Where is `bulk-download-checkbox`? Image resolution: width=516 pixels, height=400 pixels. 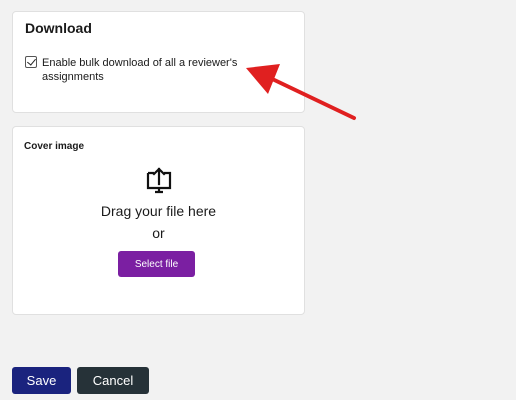
bulk-download-checkbox is located at coordinates (31, 62).